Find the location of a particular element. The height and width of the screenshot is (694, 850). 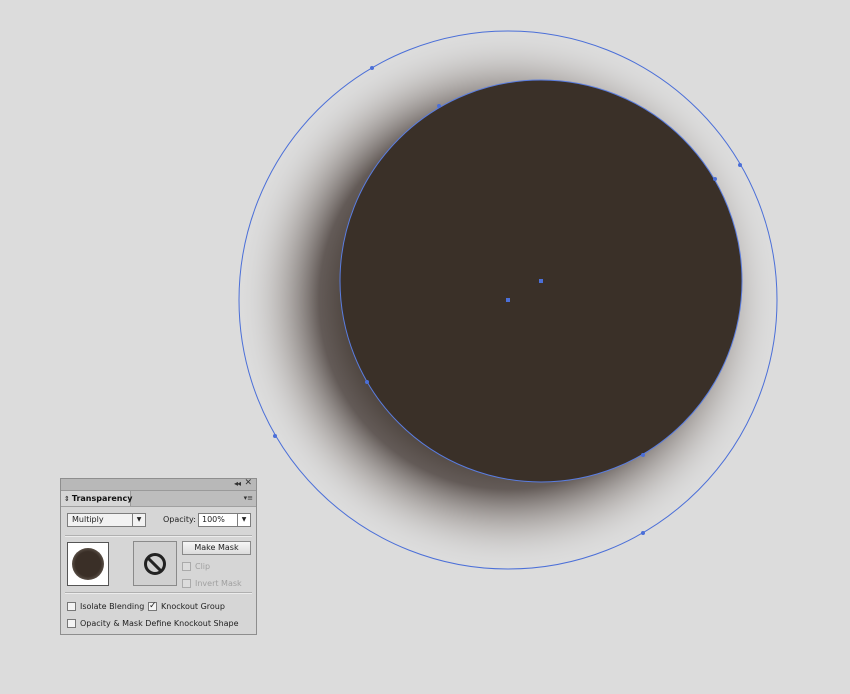

clip-checkbox is located at coordinates (186, 566).